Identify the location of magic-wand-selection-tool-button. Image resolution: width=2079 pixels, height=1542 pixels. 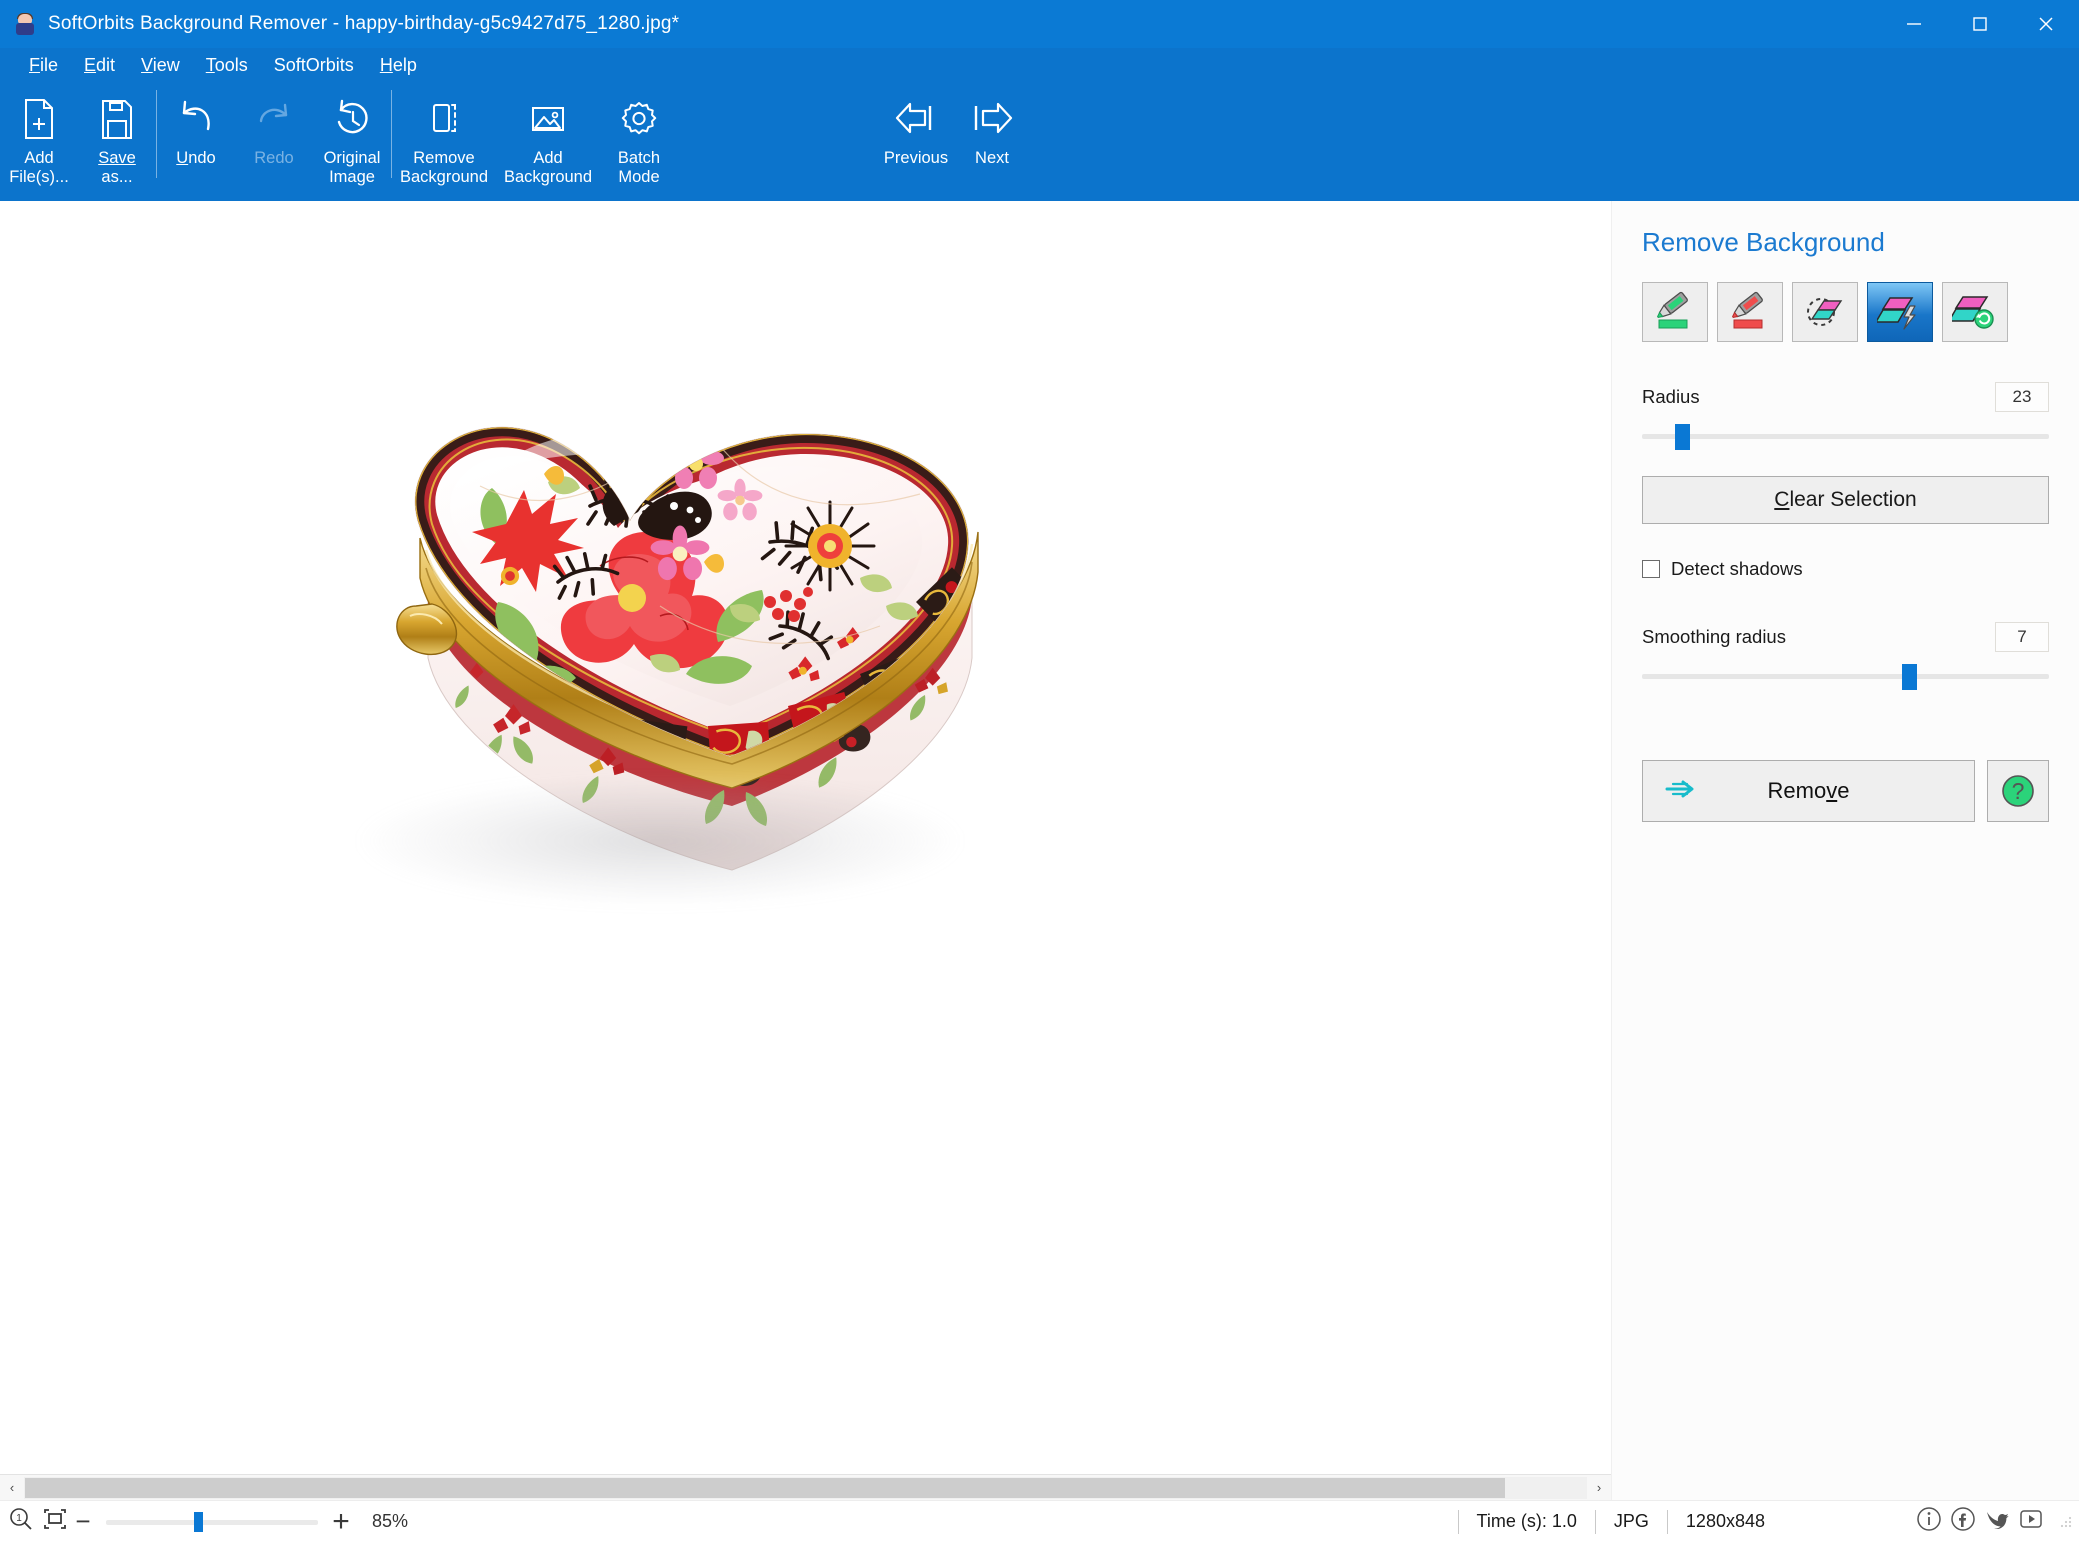
(1825, 312).